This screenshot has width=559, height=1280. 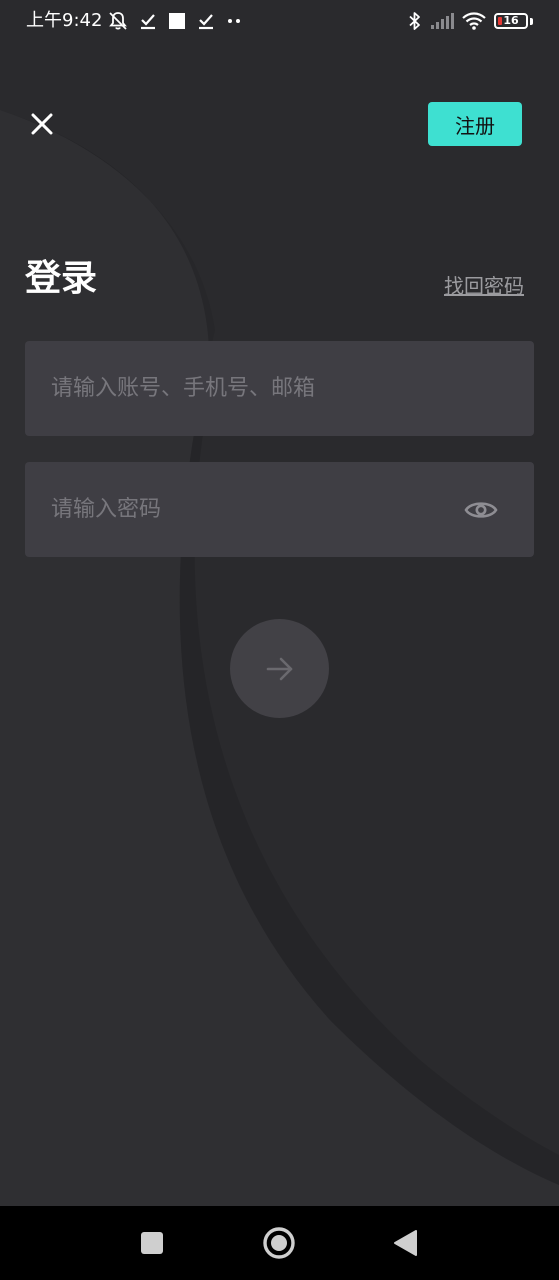 What do you see at coordinates (234, 21) in the screenshot?
I see `more-dots-icon` at bounding box center [234, 21].